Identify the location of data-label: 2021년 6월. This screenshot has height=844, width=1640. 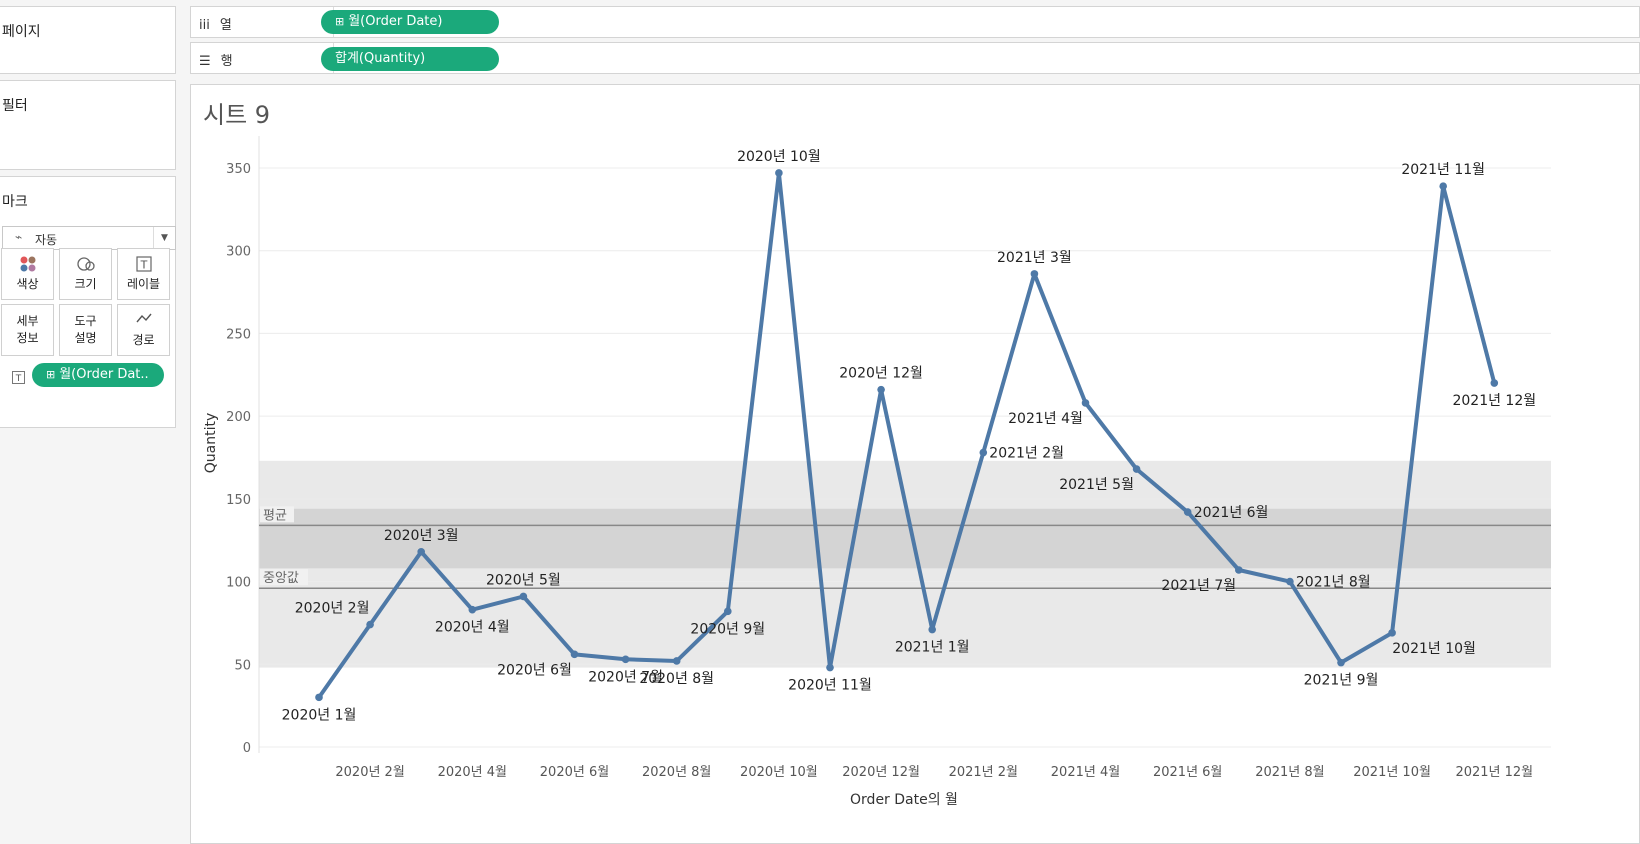
(1231, 513).